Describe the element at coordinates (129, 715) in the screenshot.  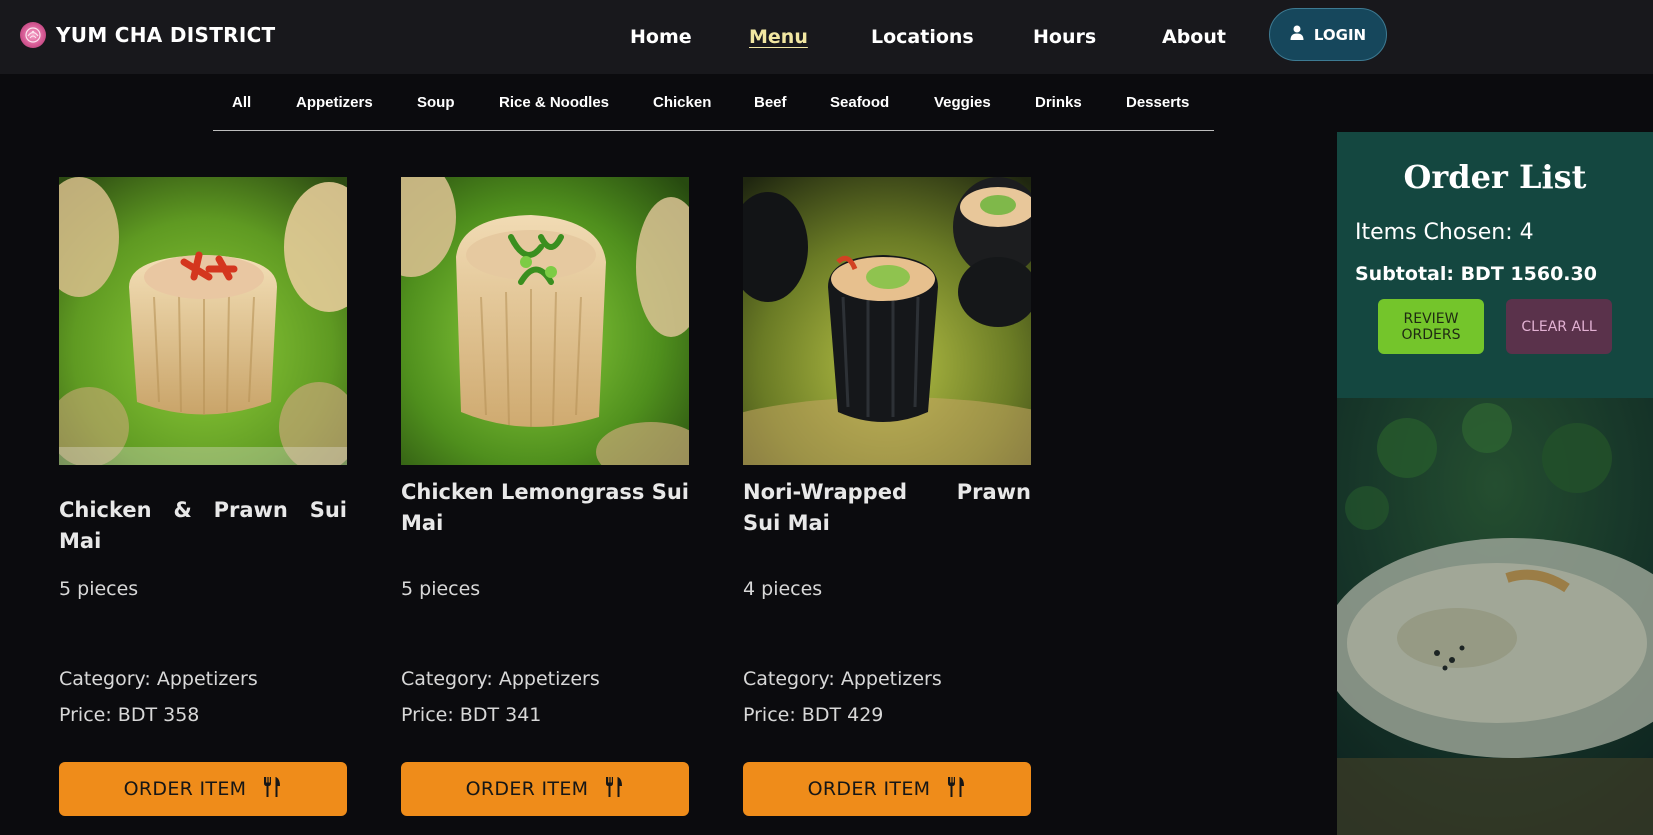
I see `dish-price: Price: BDT 358` at that location.